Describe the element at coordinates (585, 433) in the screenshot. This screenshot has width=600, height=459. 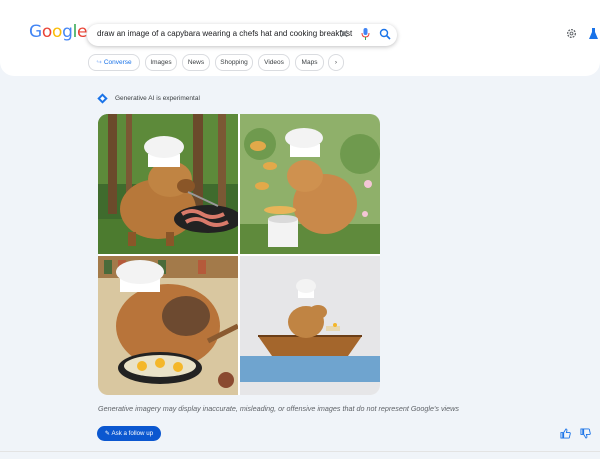
I see `thumbs-down-icon` at that location.